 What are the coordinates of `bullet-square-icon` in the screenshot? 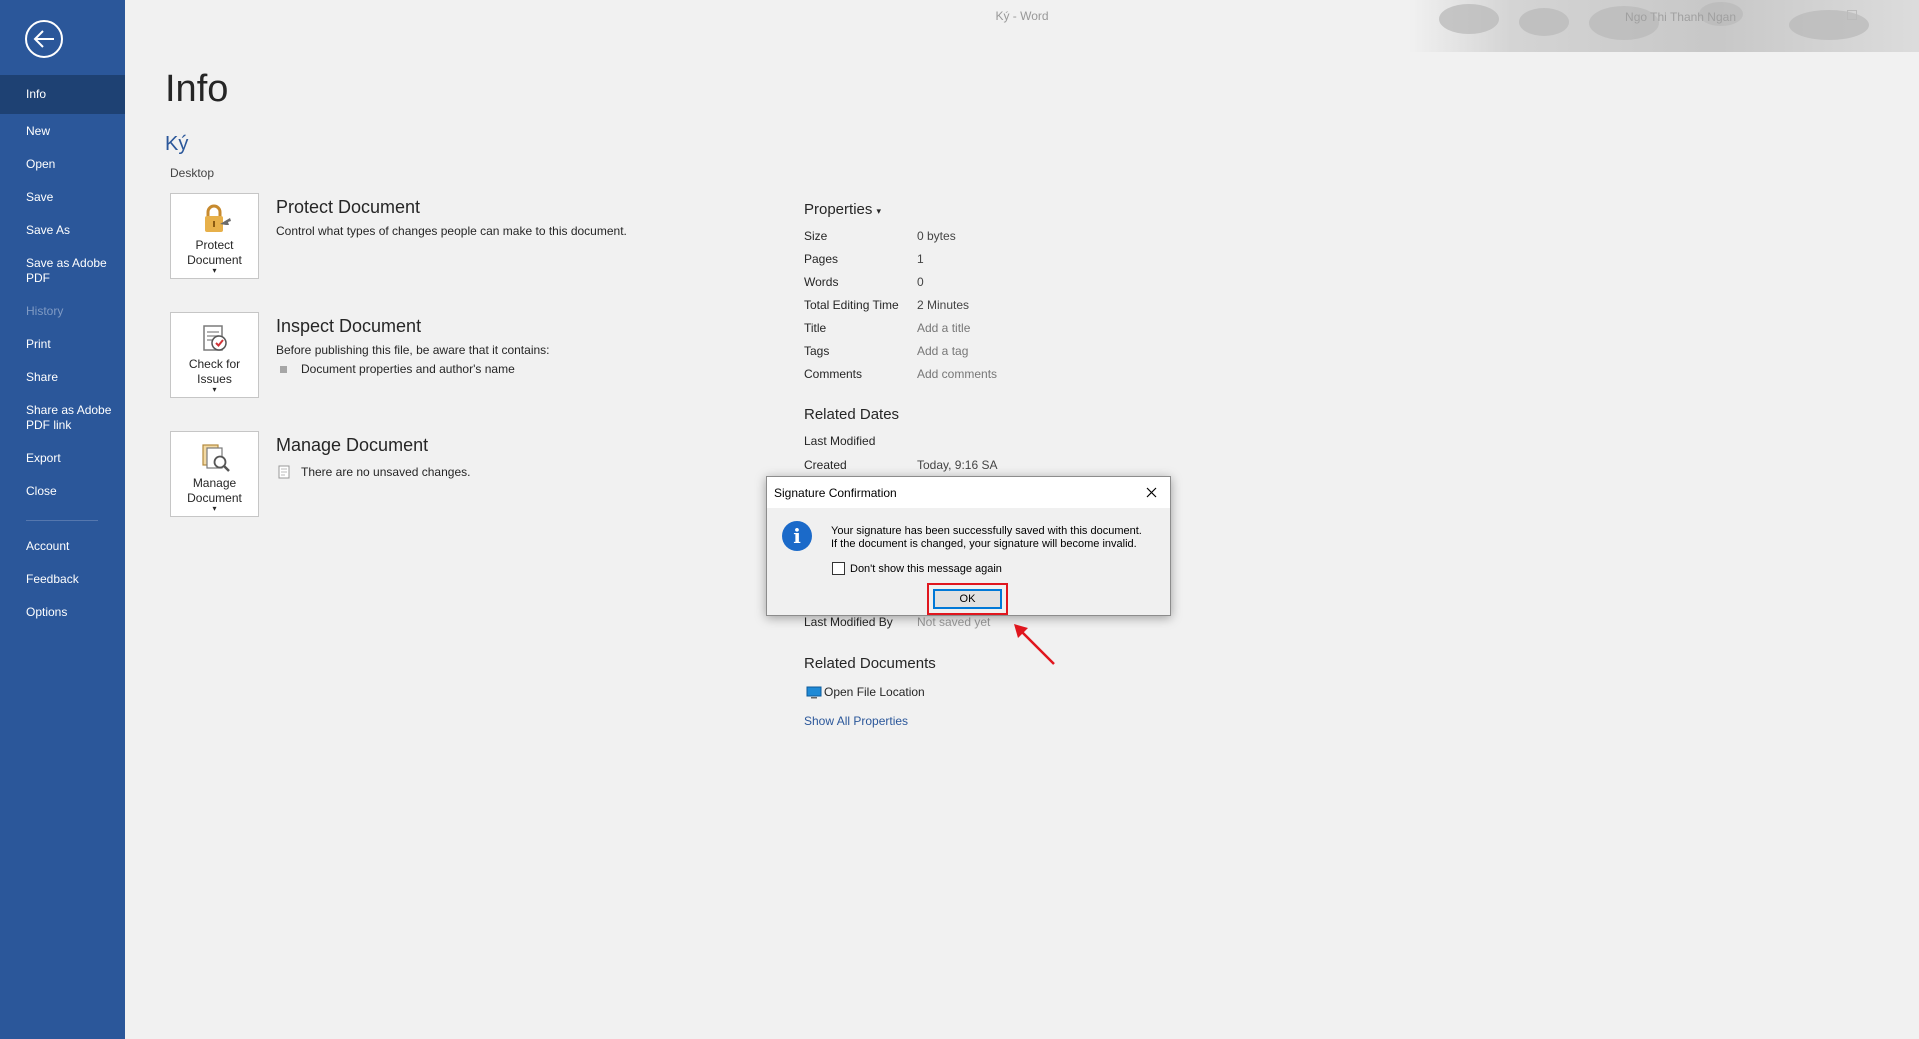 It's located at (283, 369).